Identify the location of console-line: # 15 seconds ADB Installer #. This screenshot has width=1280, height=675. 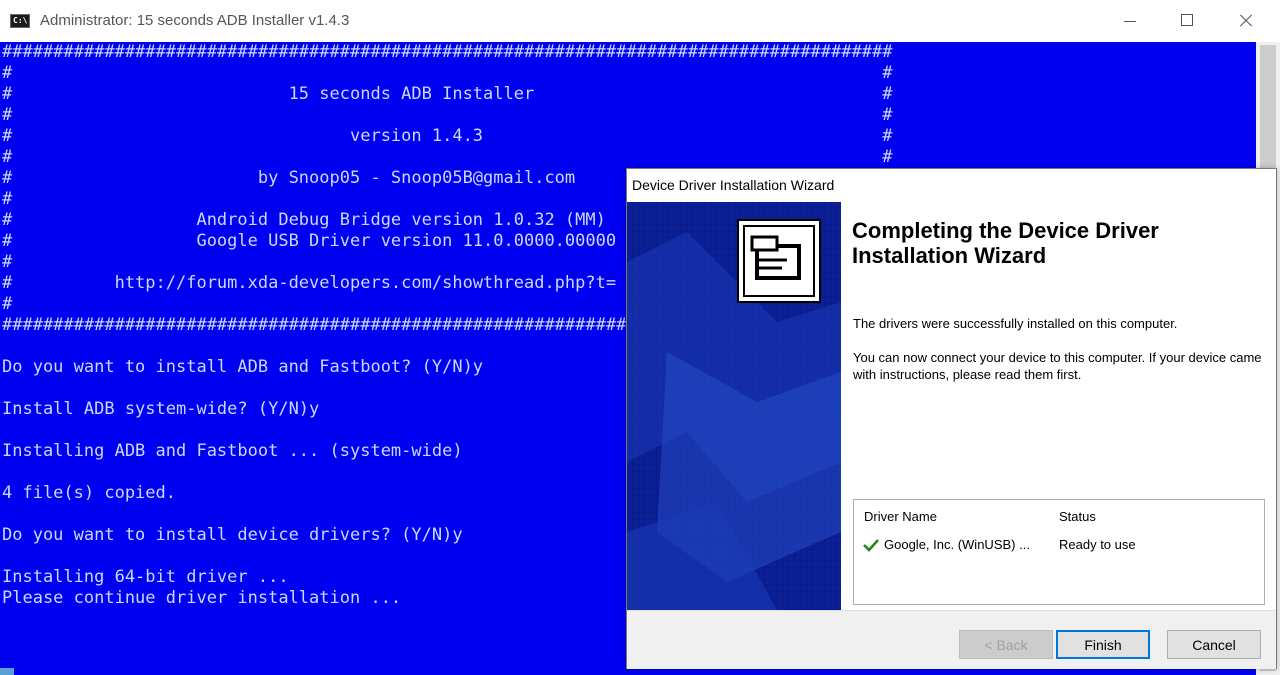
(447, 94).